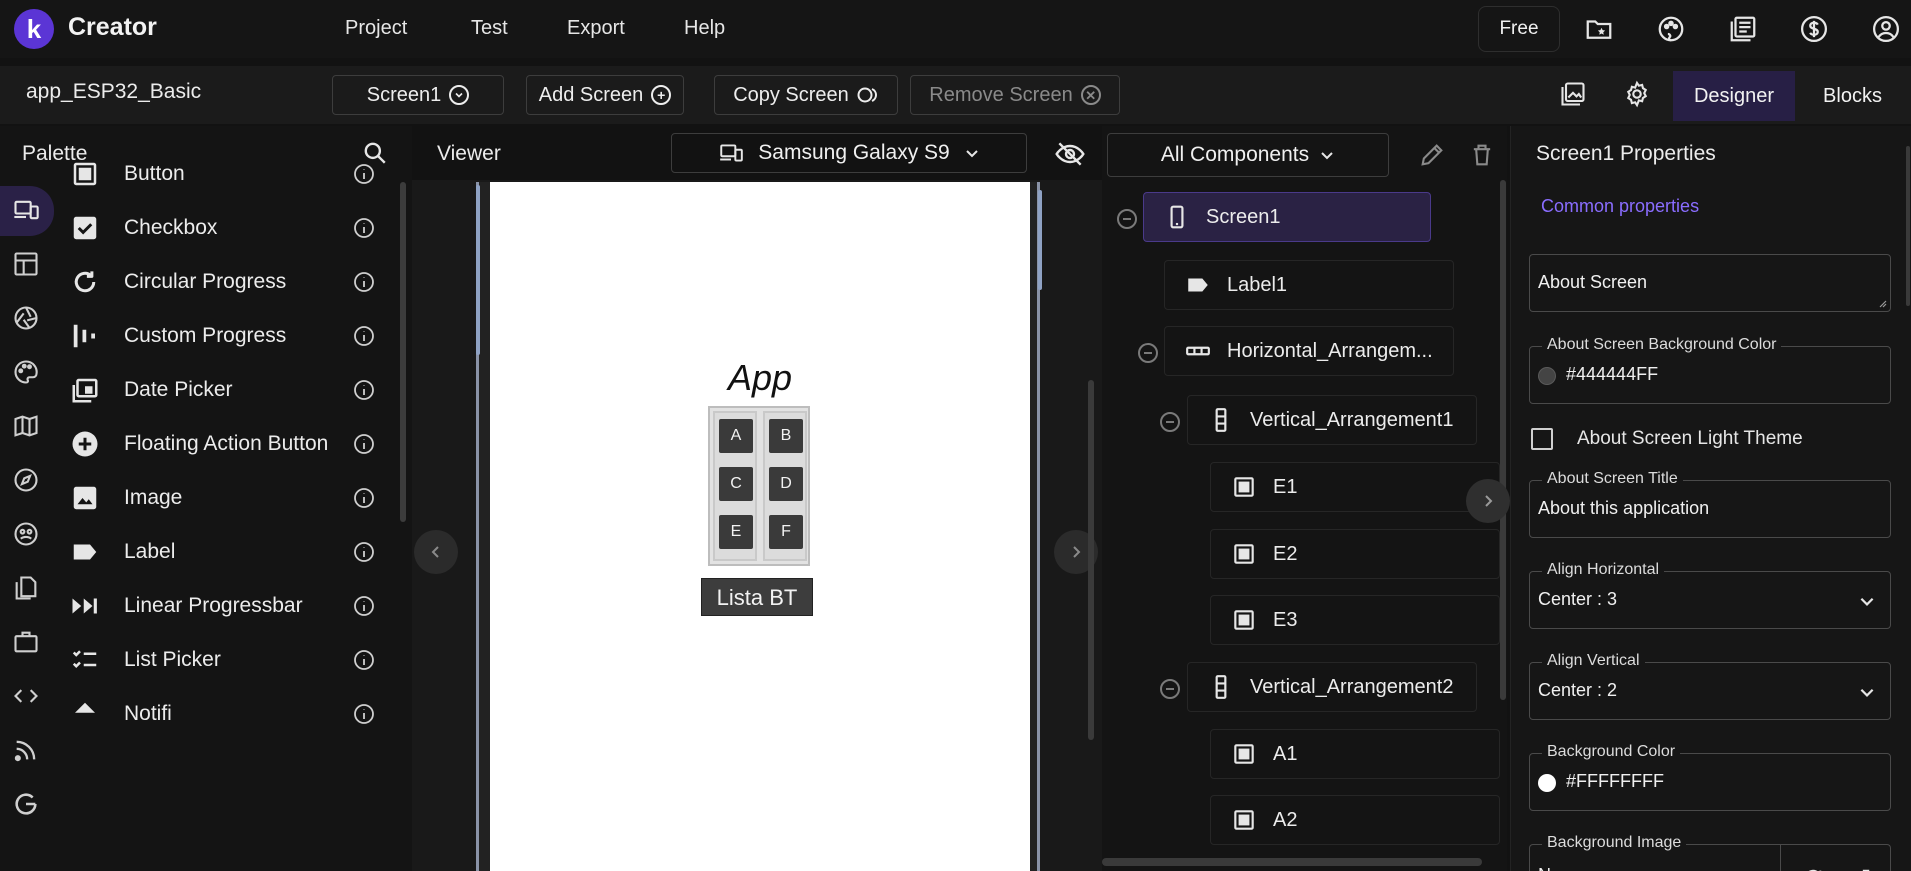  I want to click on vertical-arrangement-preview-2: B D F, so click(785, 486).